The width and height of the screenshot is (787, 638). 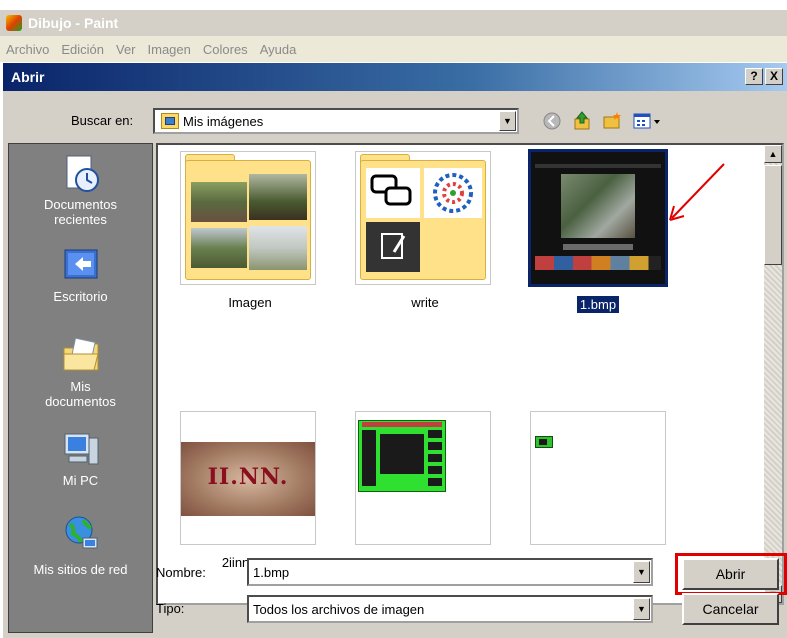 I want to click on image-thumbnail: II.NN., so click(x=248, y=478).